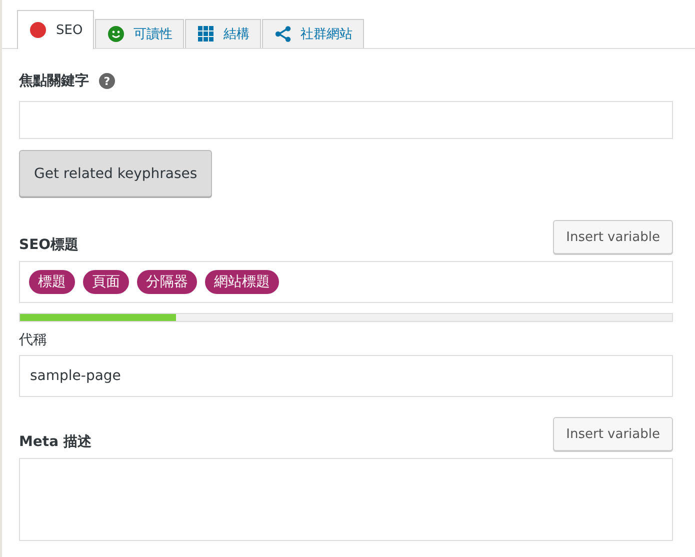  Describe the element at coordinates (107, 81) in the screenshot. I see `help-icon: ?` at that location.